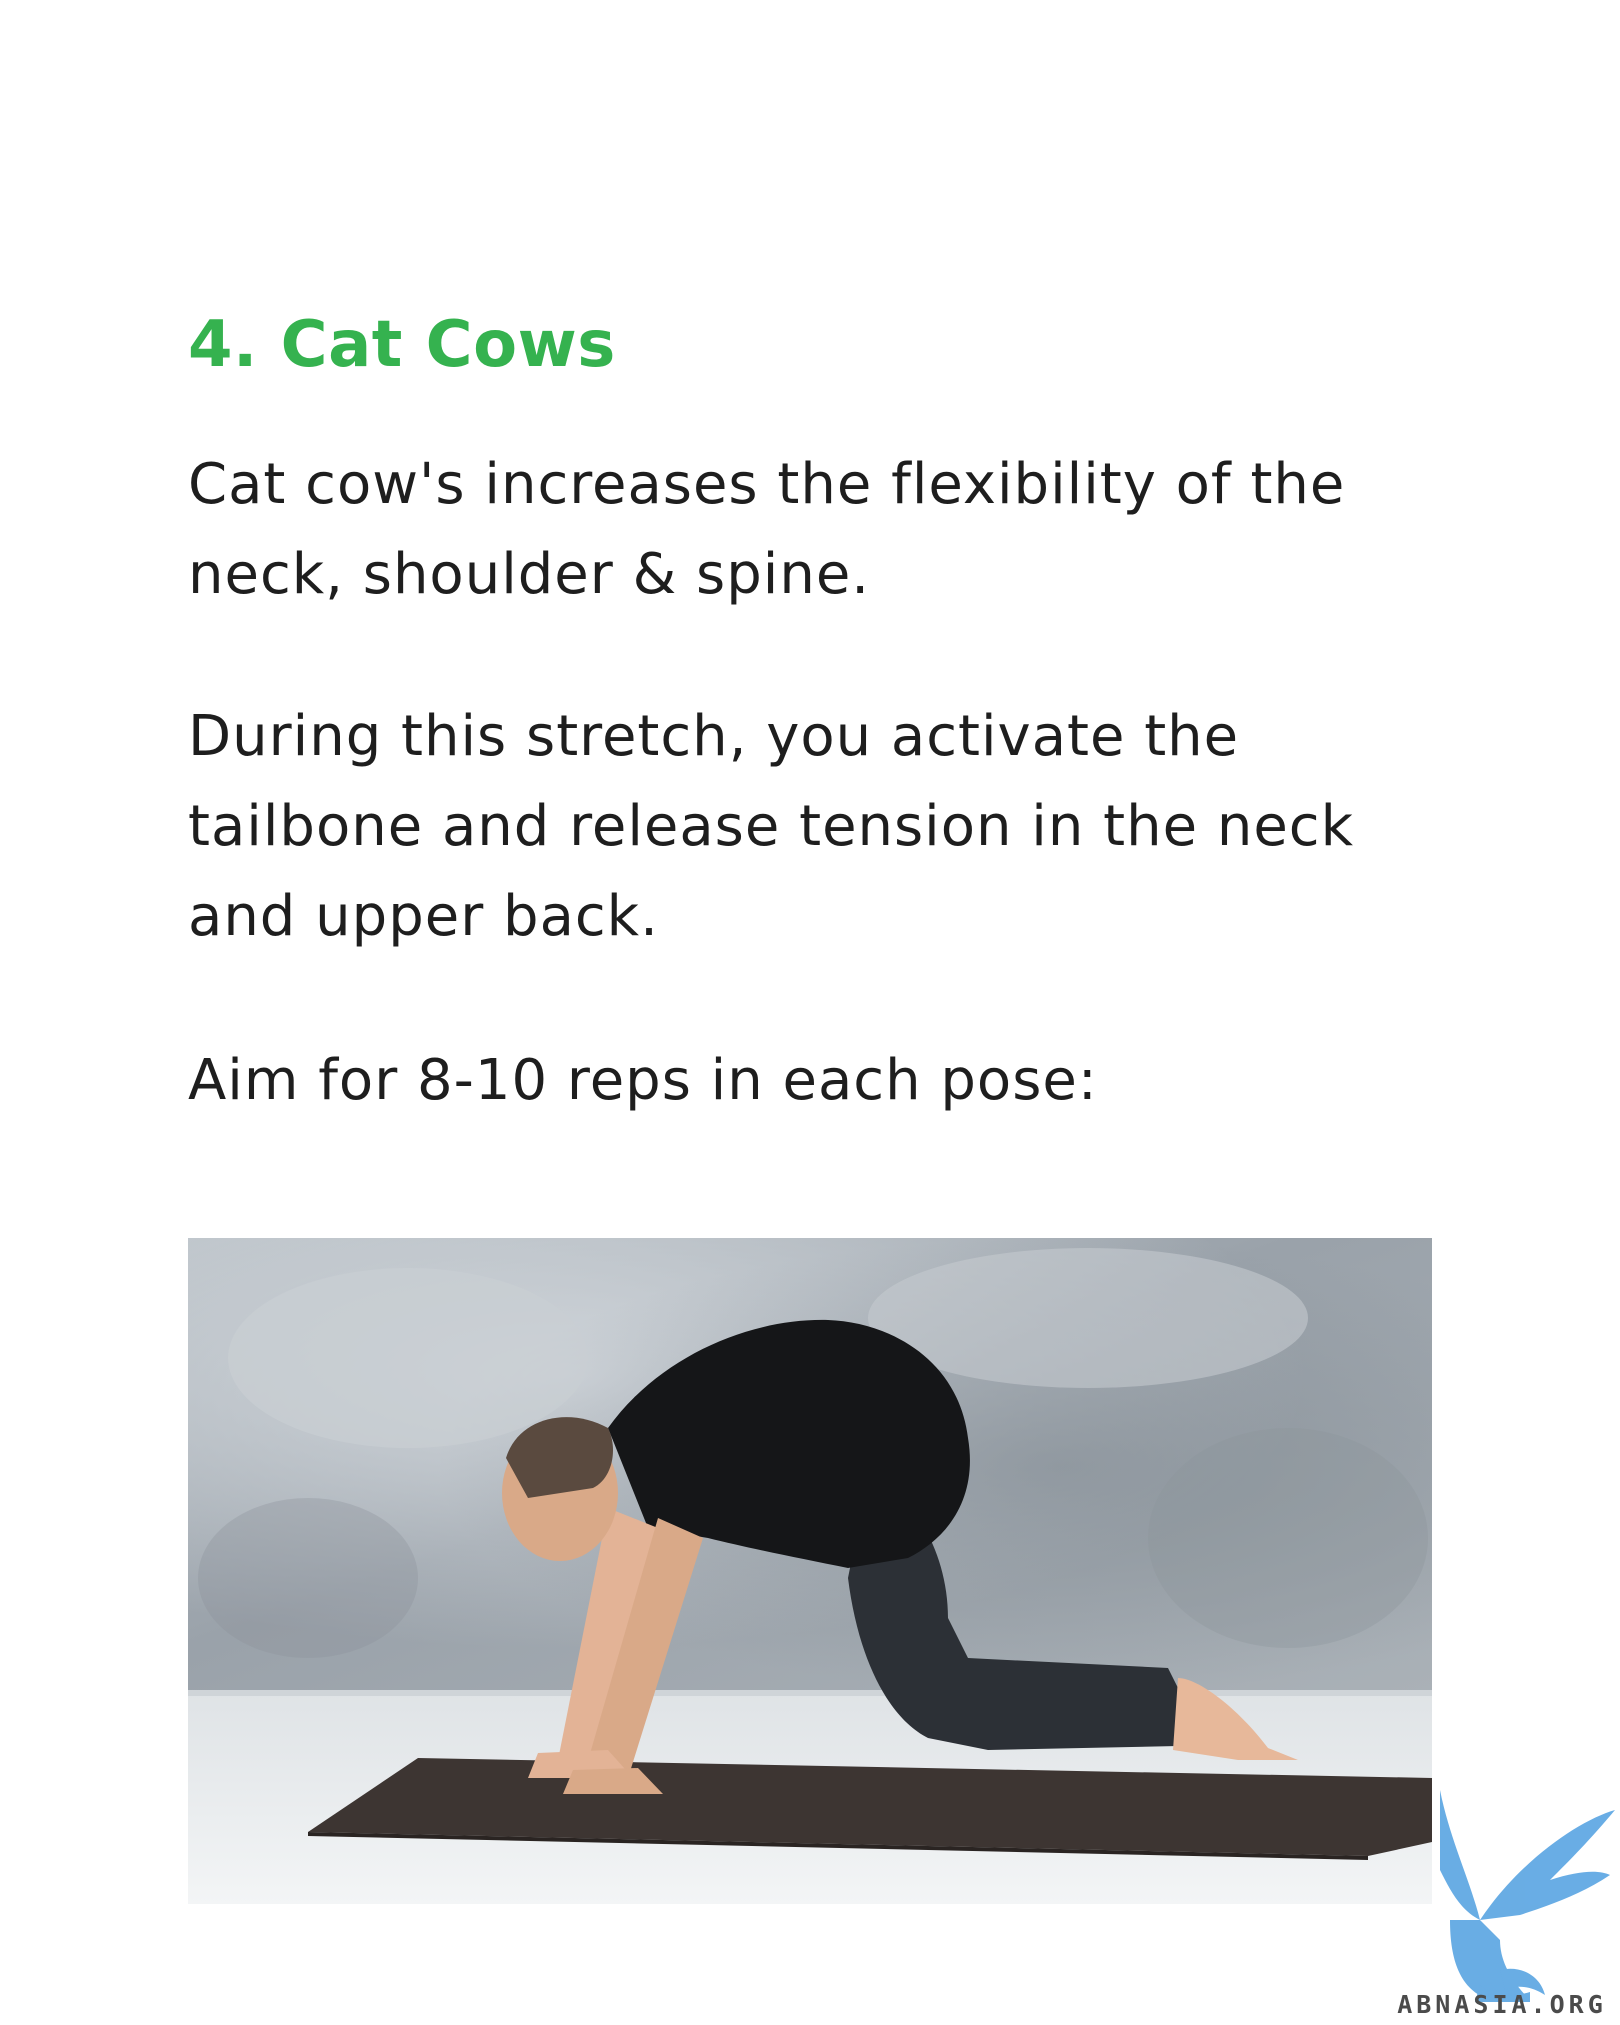  Describe the element at coordinates (529, 574) in the screenshot. I see `text-line: neck, shoulder & spine.` at that location.